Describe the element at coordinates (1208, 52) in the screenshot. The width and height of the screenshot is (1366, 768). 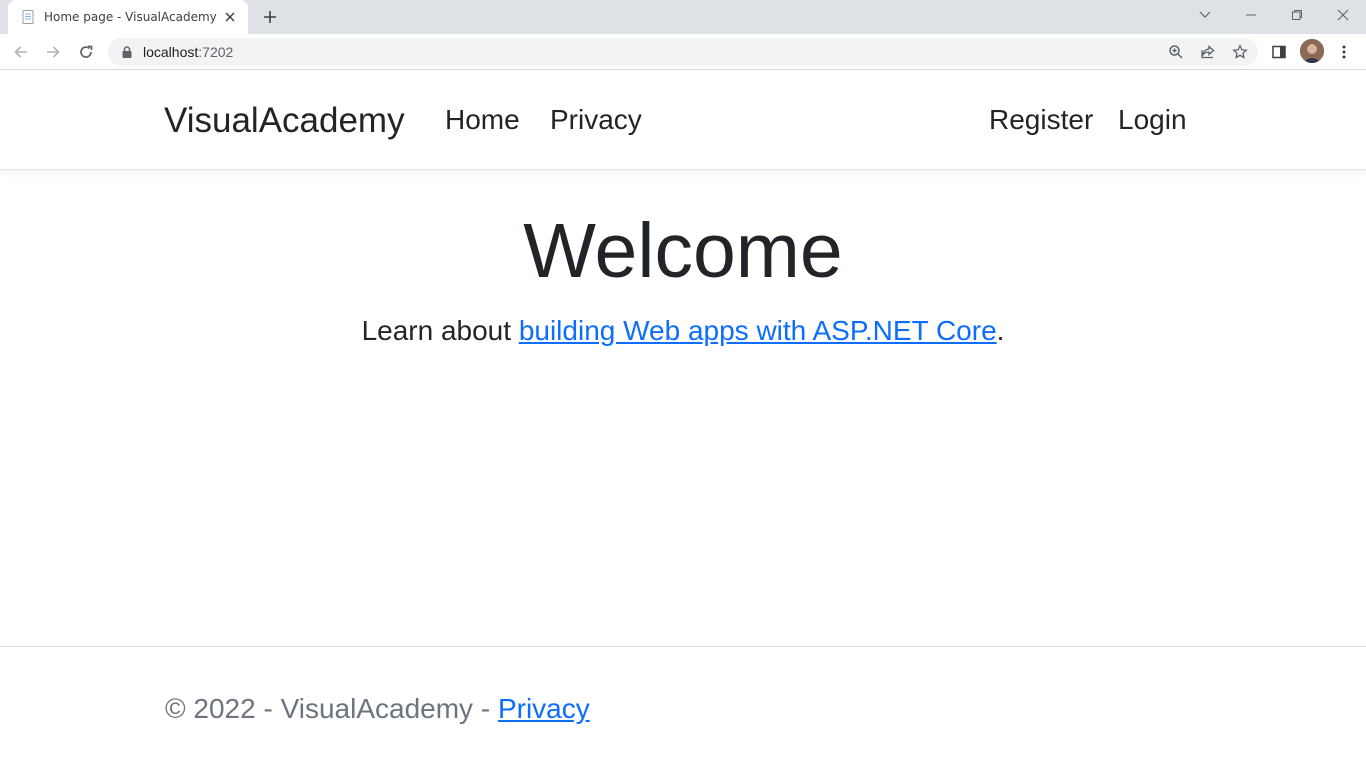
I see `share-icon` at that location.